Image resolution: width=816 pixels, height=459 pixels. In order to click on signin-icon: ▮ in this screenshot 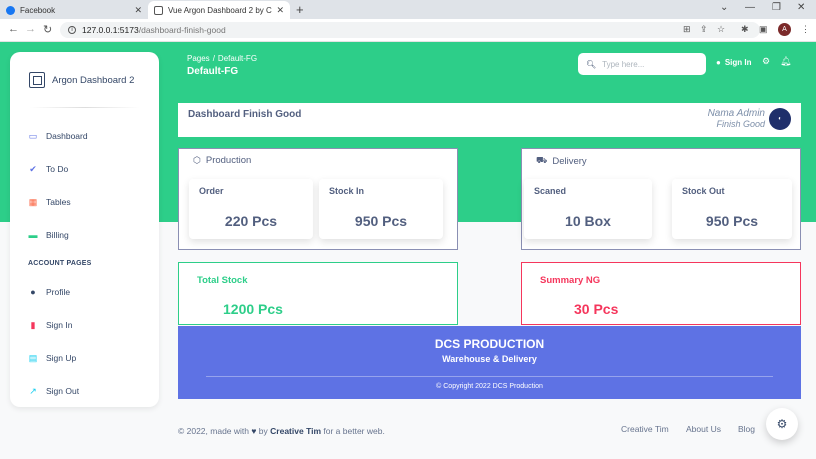, I will do `click(33, 324)`.